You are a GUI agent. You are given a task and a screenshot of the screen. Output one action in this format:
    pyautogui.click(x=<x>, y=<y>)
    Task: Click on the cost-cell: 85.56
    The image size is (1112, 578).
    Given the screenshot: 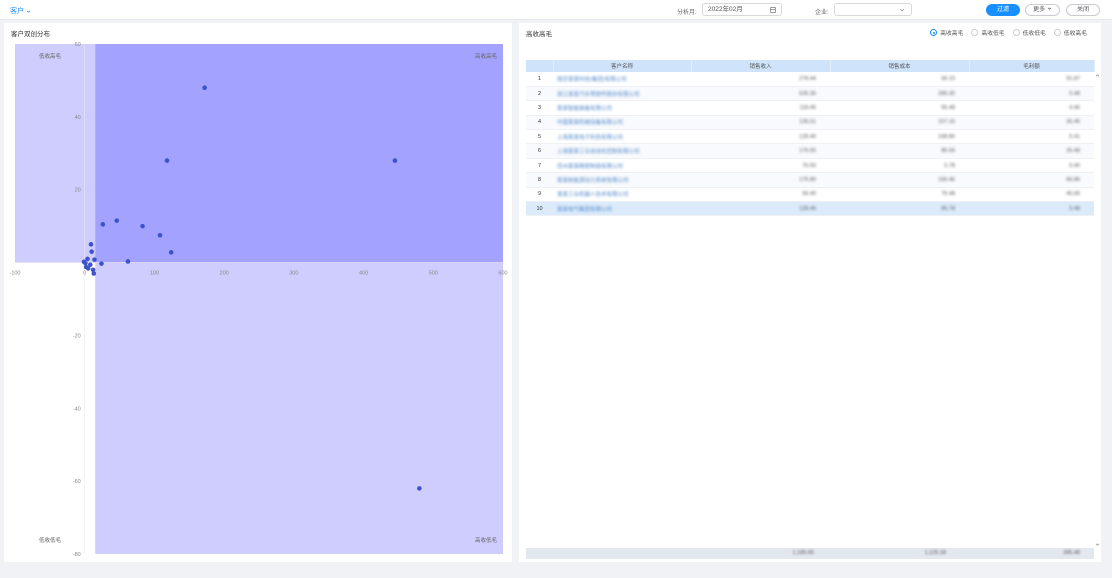 What is the action you would take?
    pyautogui.click(x=899, y=151)
    